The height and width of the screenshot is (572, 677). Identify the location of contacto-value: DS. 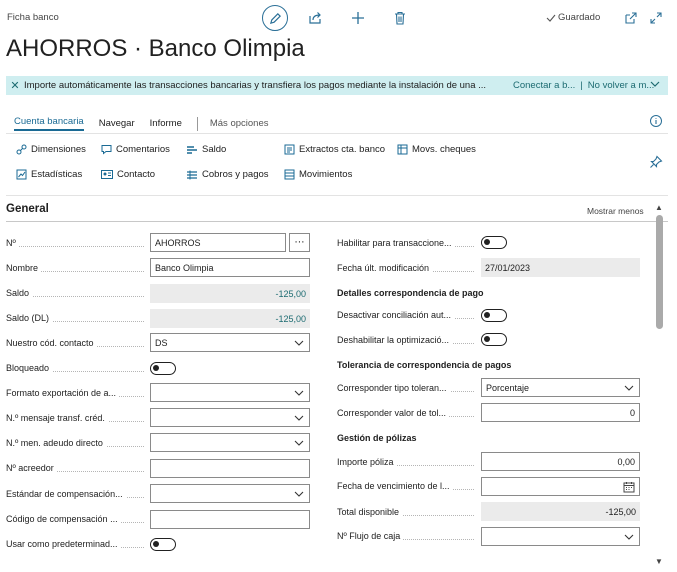
(161, 342).